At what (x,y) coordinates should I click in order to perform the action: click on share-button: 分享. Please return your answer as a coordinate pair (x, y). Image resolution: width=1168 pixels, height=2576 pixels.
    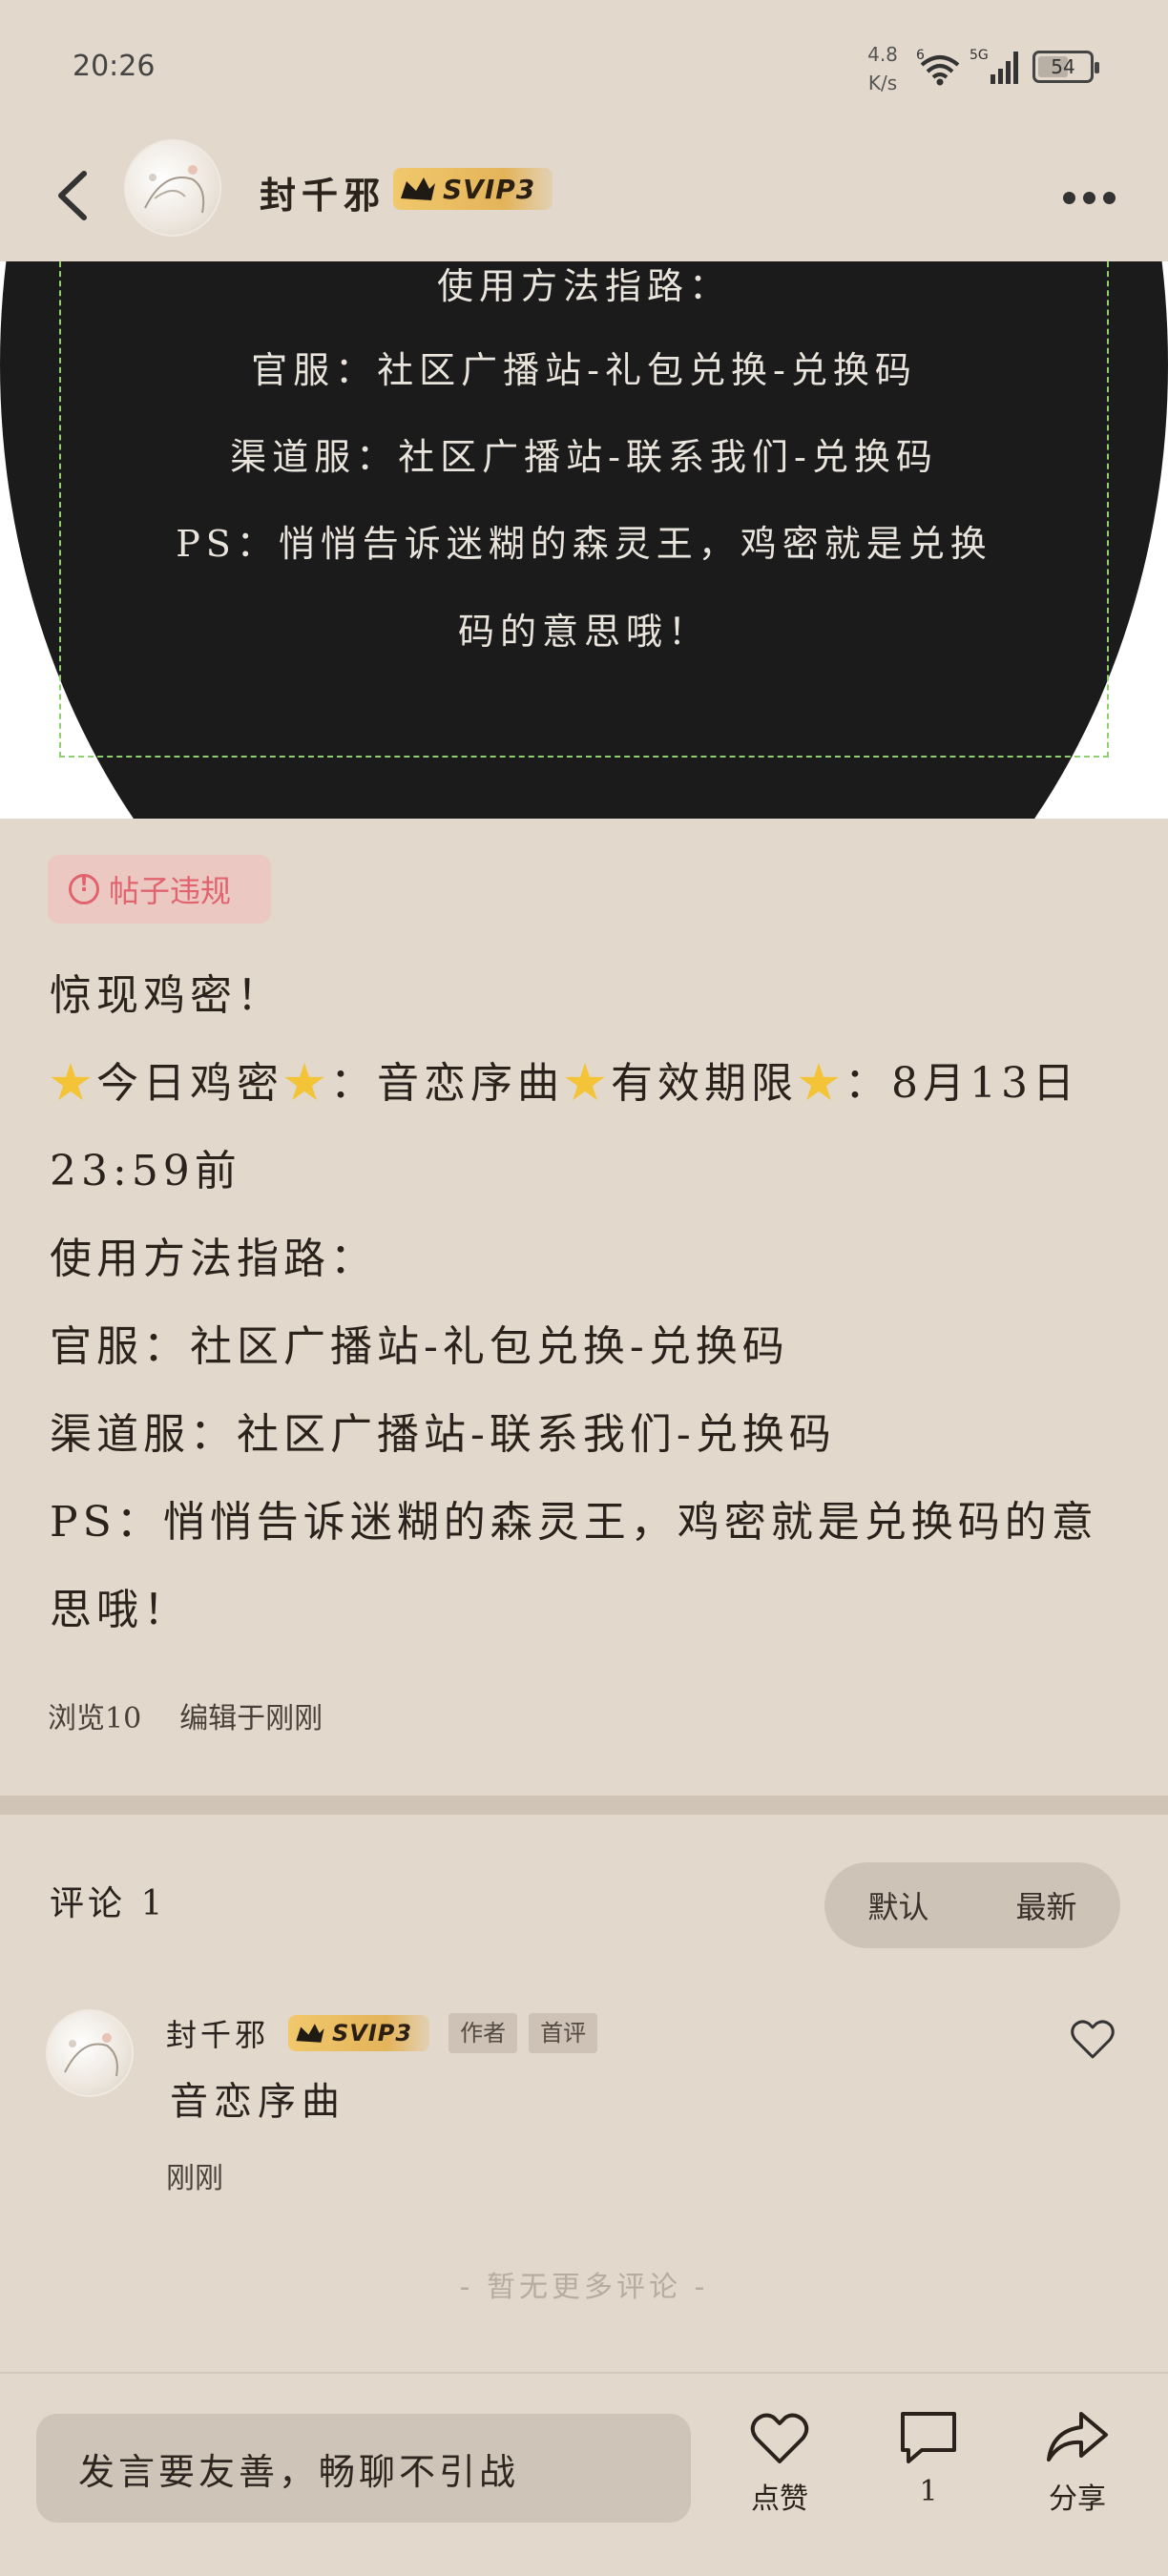
    Looking at the image, I should click on (1077, 2475).